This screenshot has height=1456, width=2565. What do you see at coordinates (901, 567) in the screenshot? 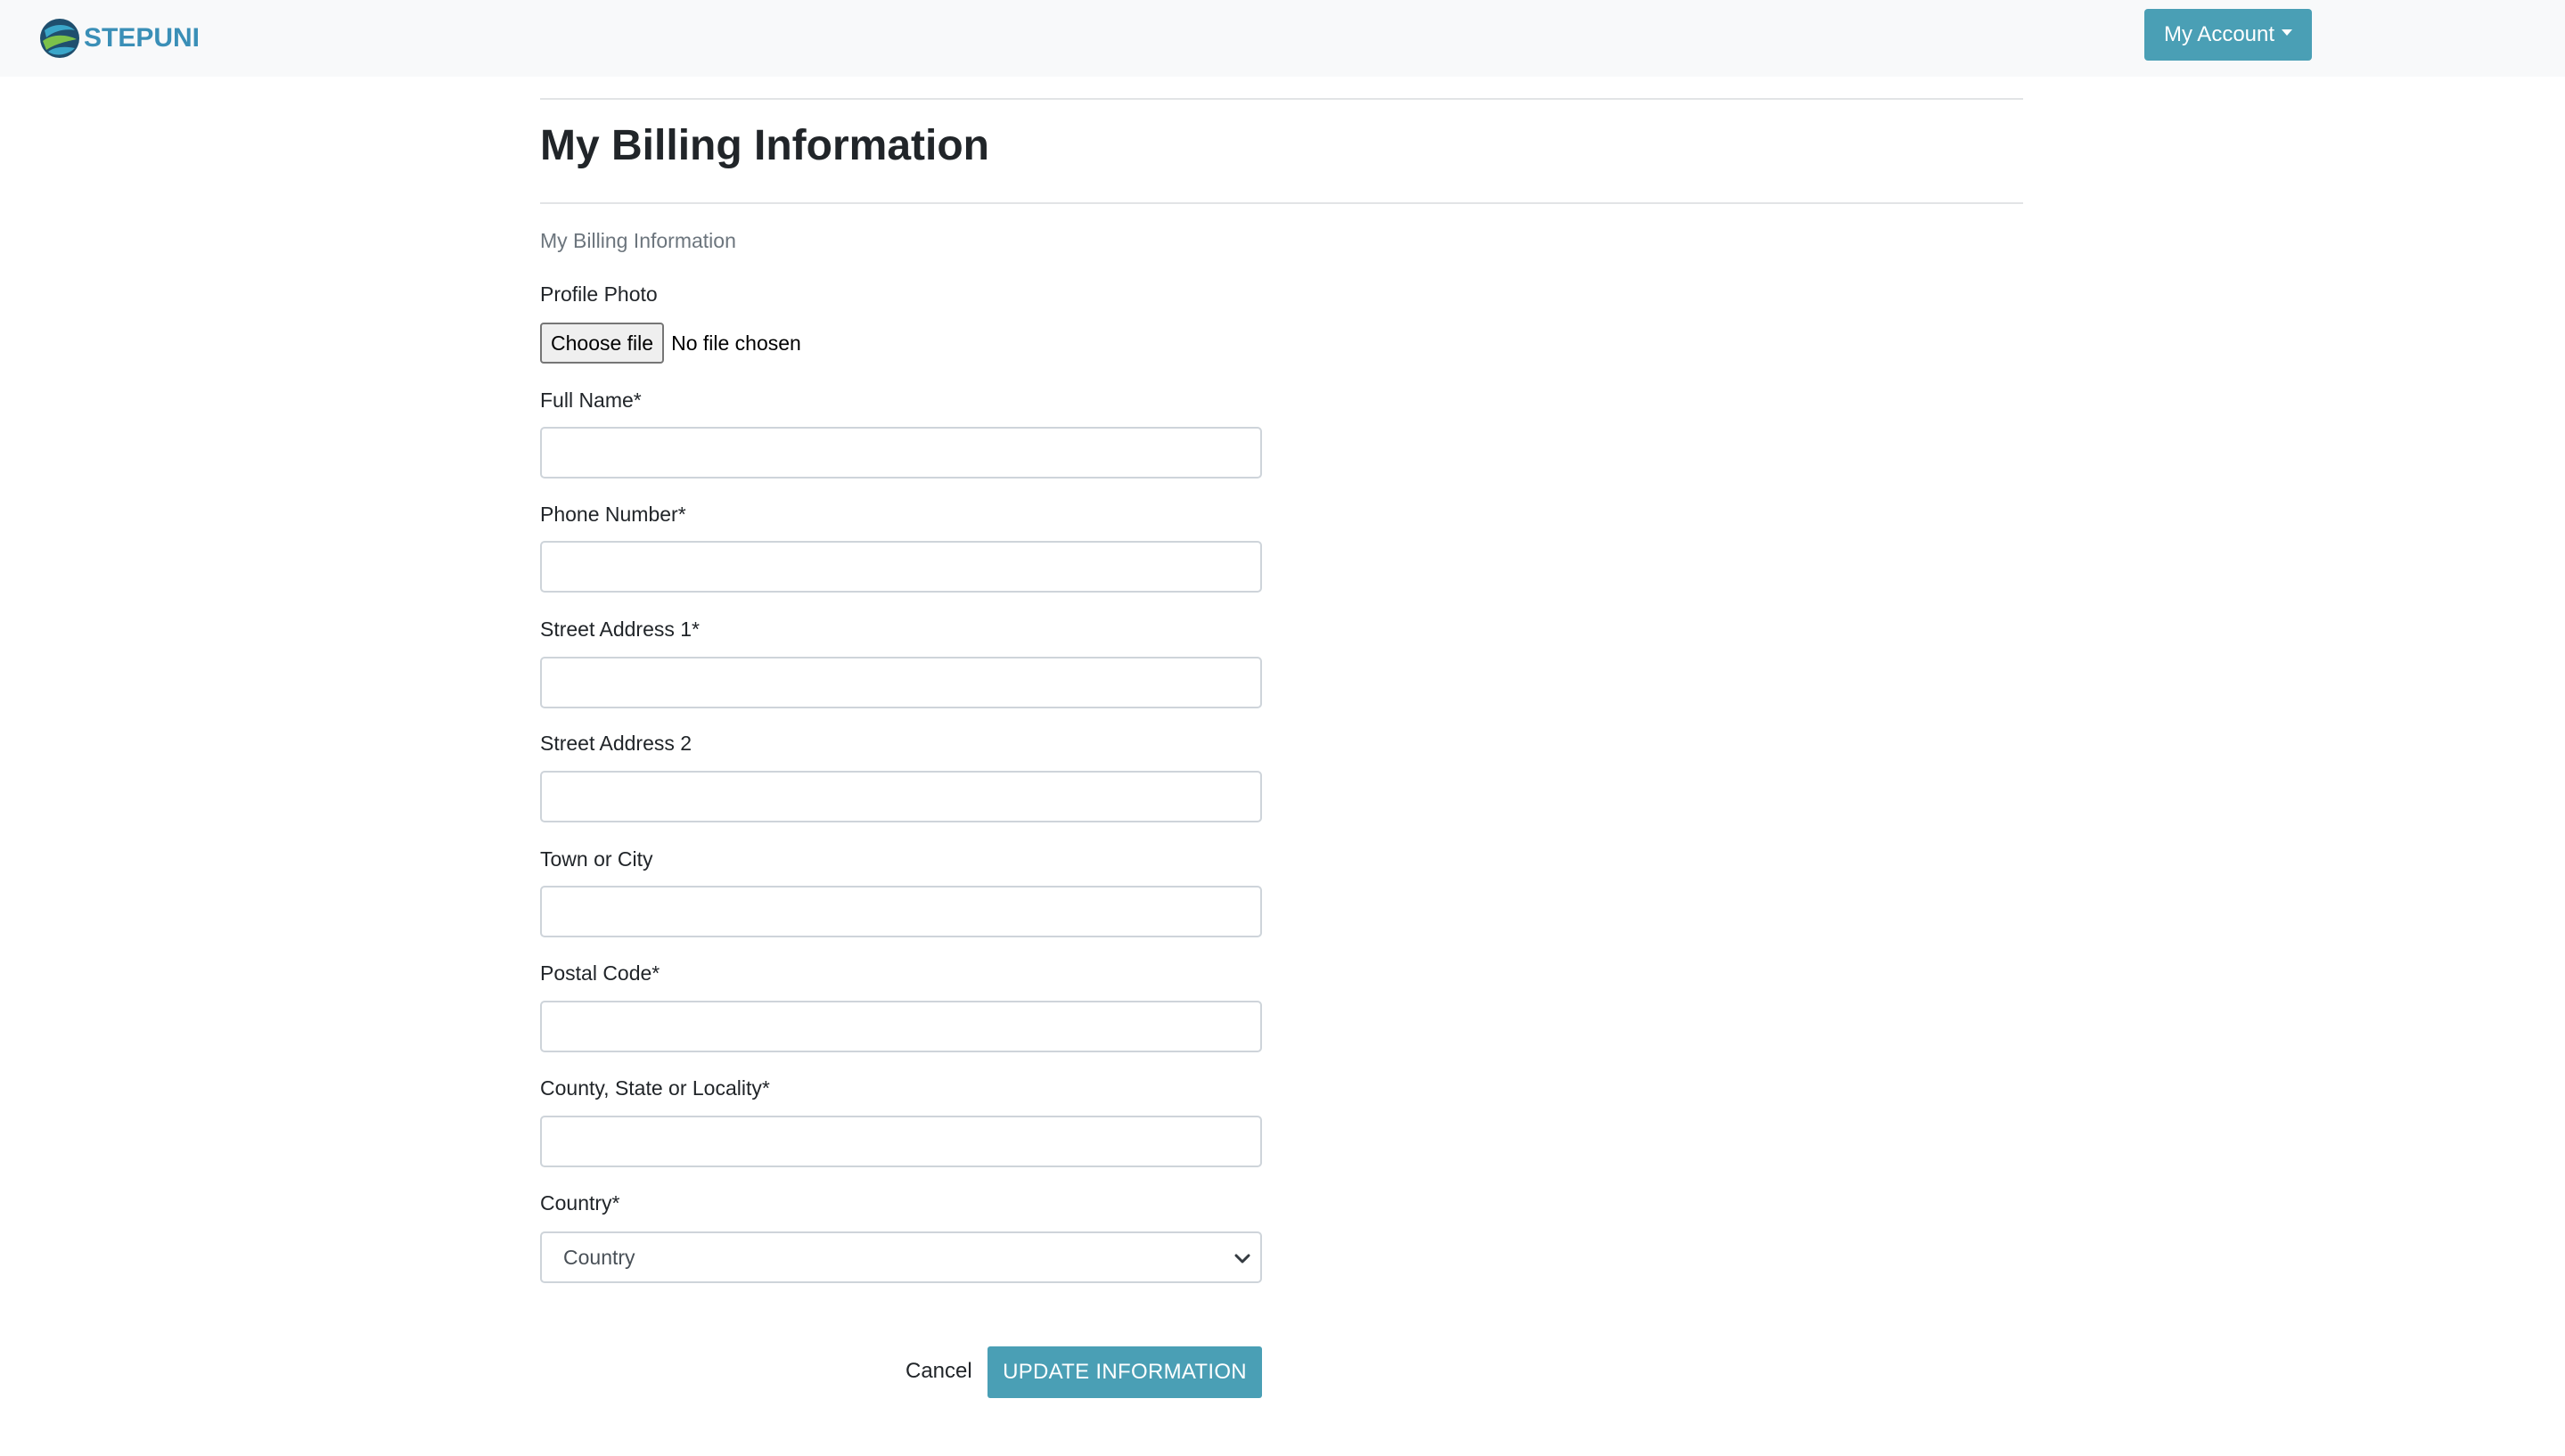
I see `phone-number-input` at bounding box center [901, 567].